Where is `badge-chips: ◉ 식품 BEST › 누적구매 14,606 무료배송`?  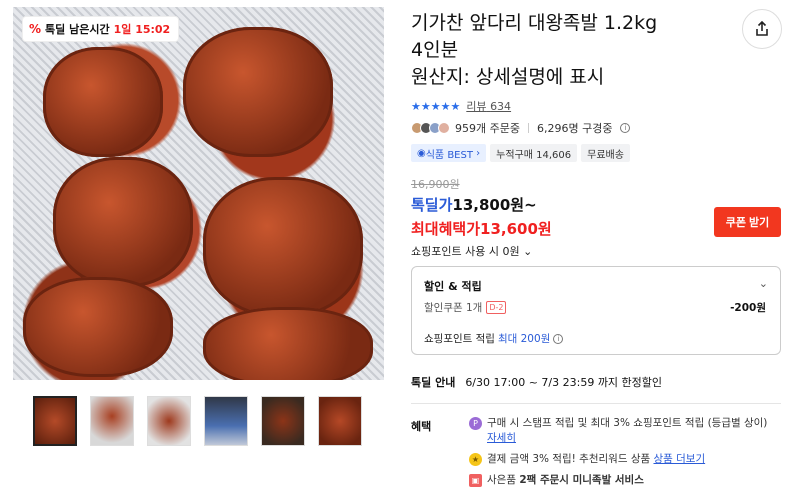
badge-chips: ◉ 식품 BEST › 누적구매 14,606 무료배송 is located at coordinates (520, 153).